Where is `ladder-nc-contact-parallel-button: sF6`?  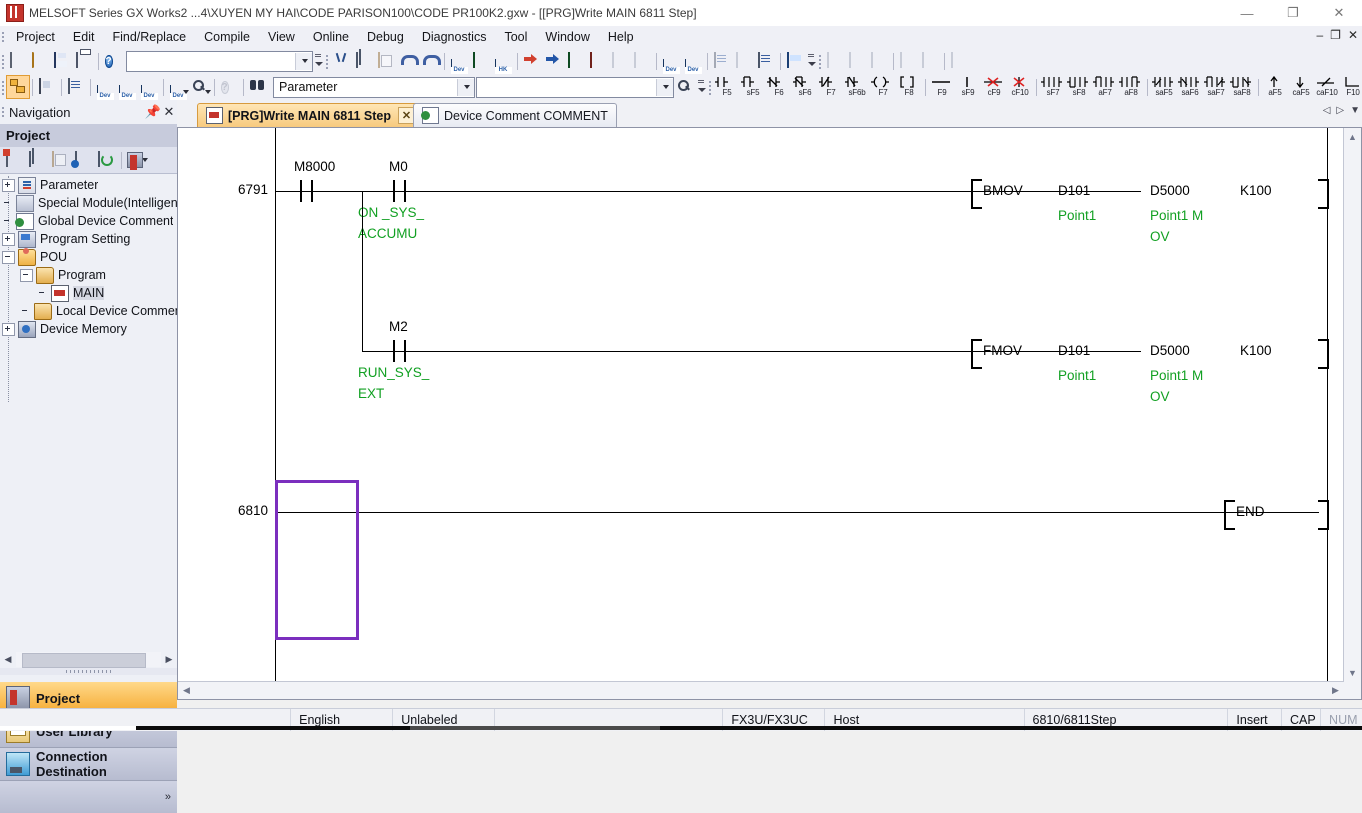 ladder-nc-contact-parallel-button: sF6 is located at coordinates (805, 87).